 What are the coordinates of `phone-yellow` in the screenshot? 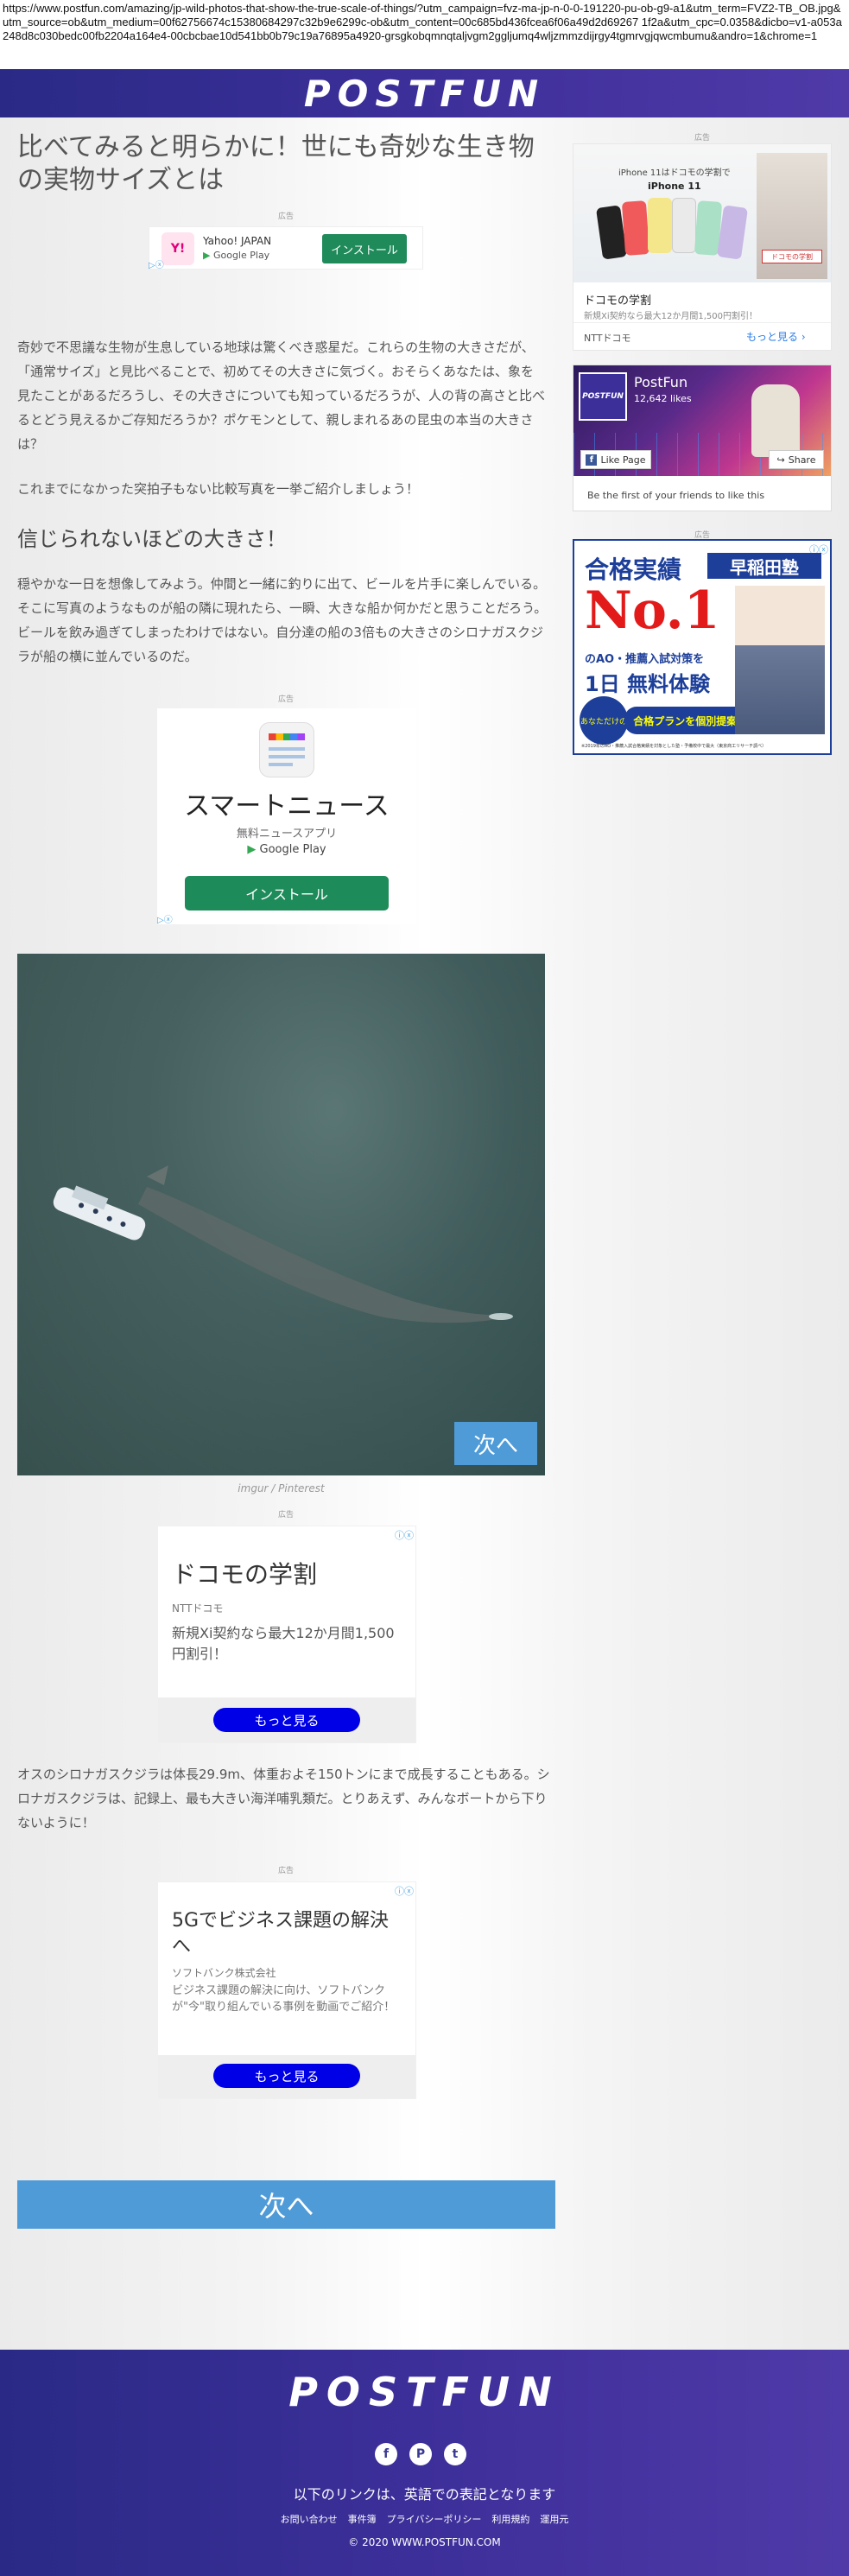 It's located at (660, 225).